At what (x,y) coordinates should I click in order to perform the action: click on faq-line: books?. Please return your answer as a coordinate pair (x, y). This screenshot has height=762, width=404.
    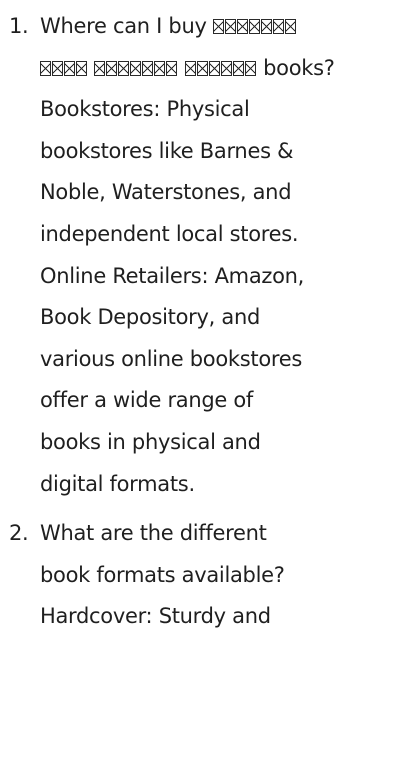
    Looking at the image, I should click on (218, 69).